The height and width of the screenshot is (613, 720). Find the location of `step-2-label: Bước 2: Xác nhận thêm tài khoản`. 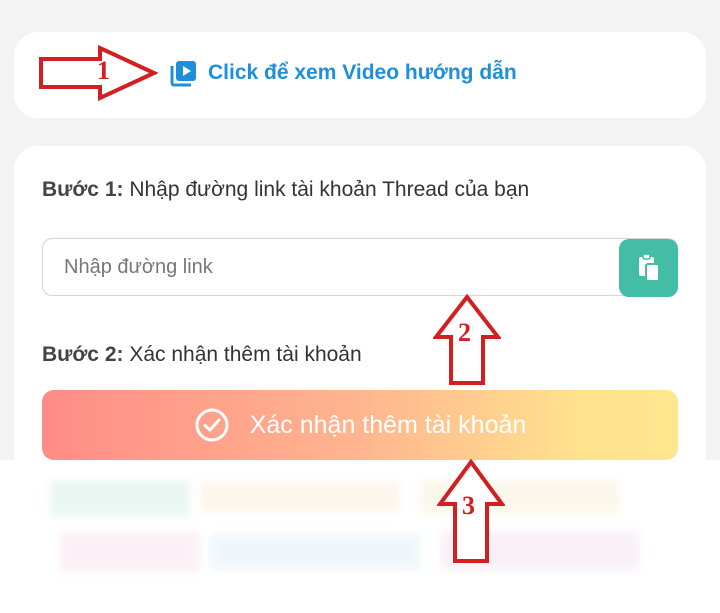

step-2-label: Bước 2: Xác nhận thêm tài khoản is located at coordinates (202, 355).